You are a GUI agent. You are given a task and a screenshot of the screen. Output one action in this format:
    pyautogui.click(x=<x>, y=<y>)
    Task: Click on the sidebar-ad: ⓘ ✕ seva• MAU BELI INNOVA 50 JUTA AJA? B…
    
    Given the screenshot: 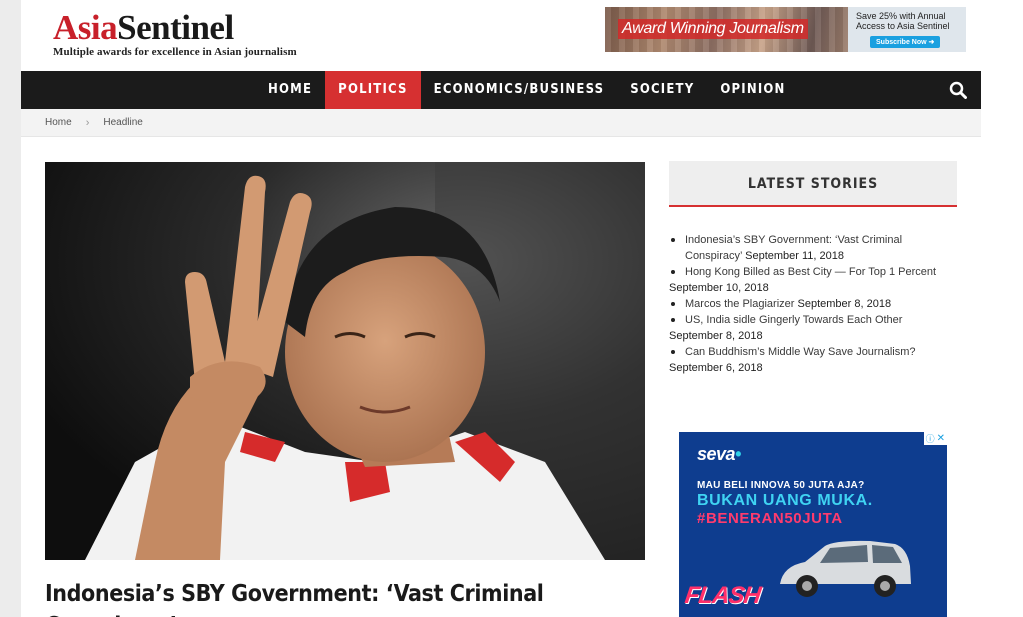 What is the action you would take?
    pyautogui.click(x=813, y=524)
    